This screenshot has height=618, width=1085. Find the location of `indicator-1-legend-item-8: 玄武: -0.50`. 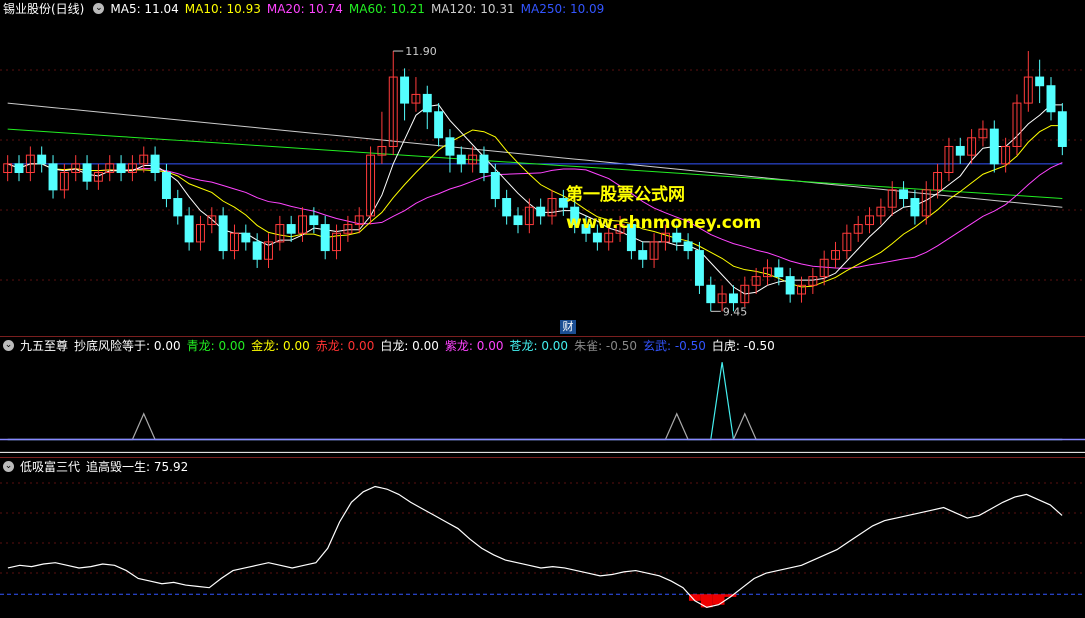

indicator-1-legend-item-8: 玄武: -0.50 is located at coordinates (674, 346).